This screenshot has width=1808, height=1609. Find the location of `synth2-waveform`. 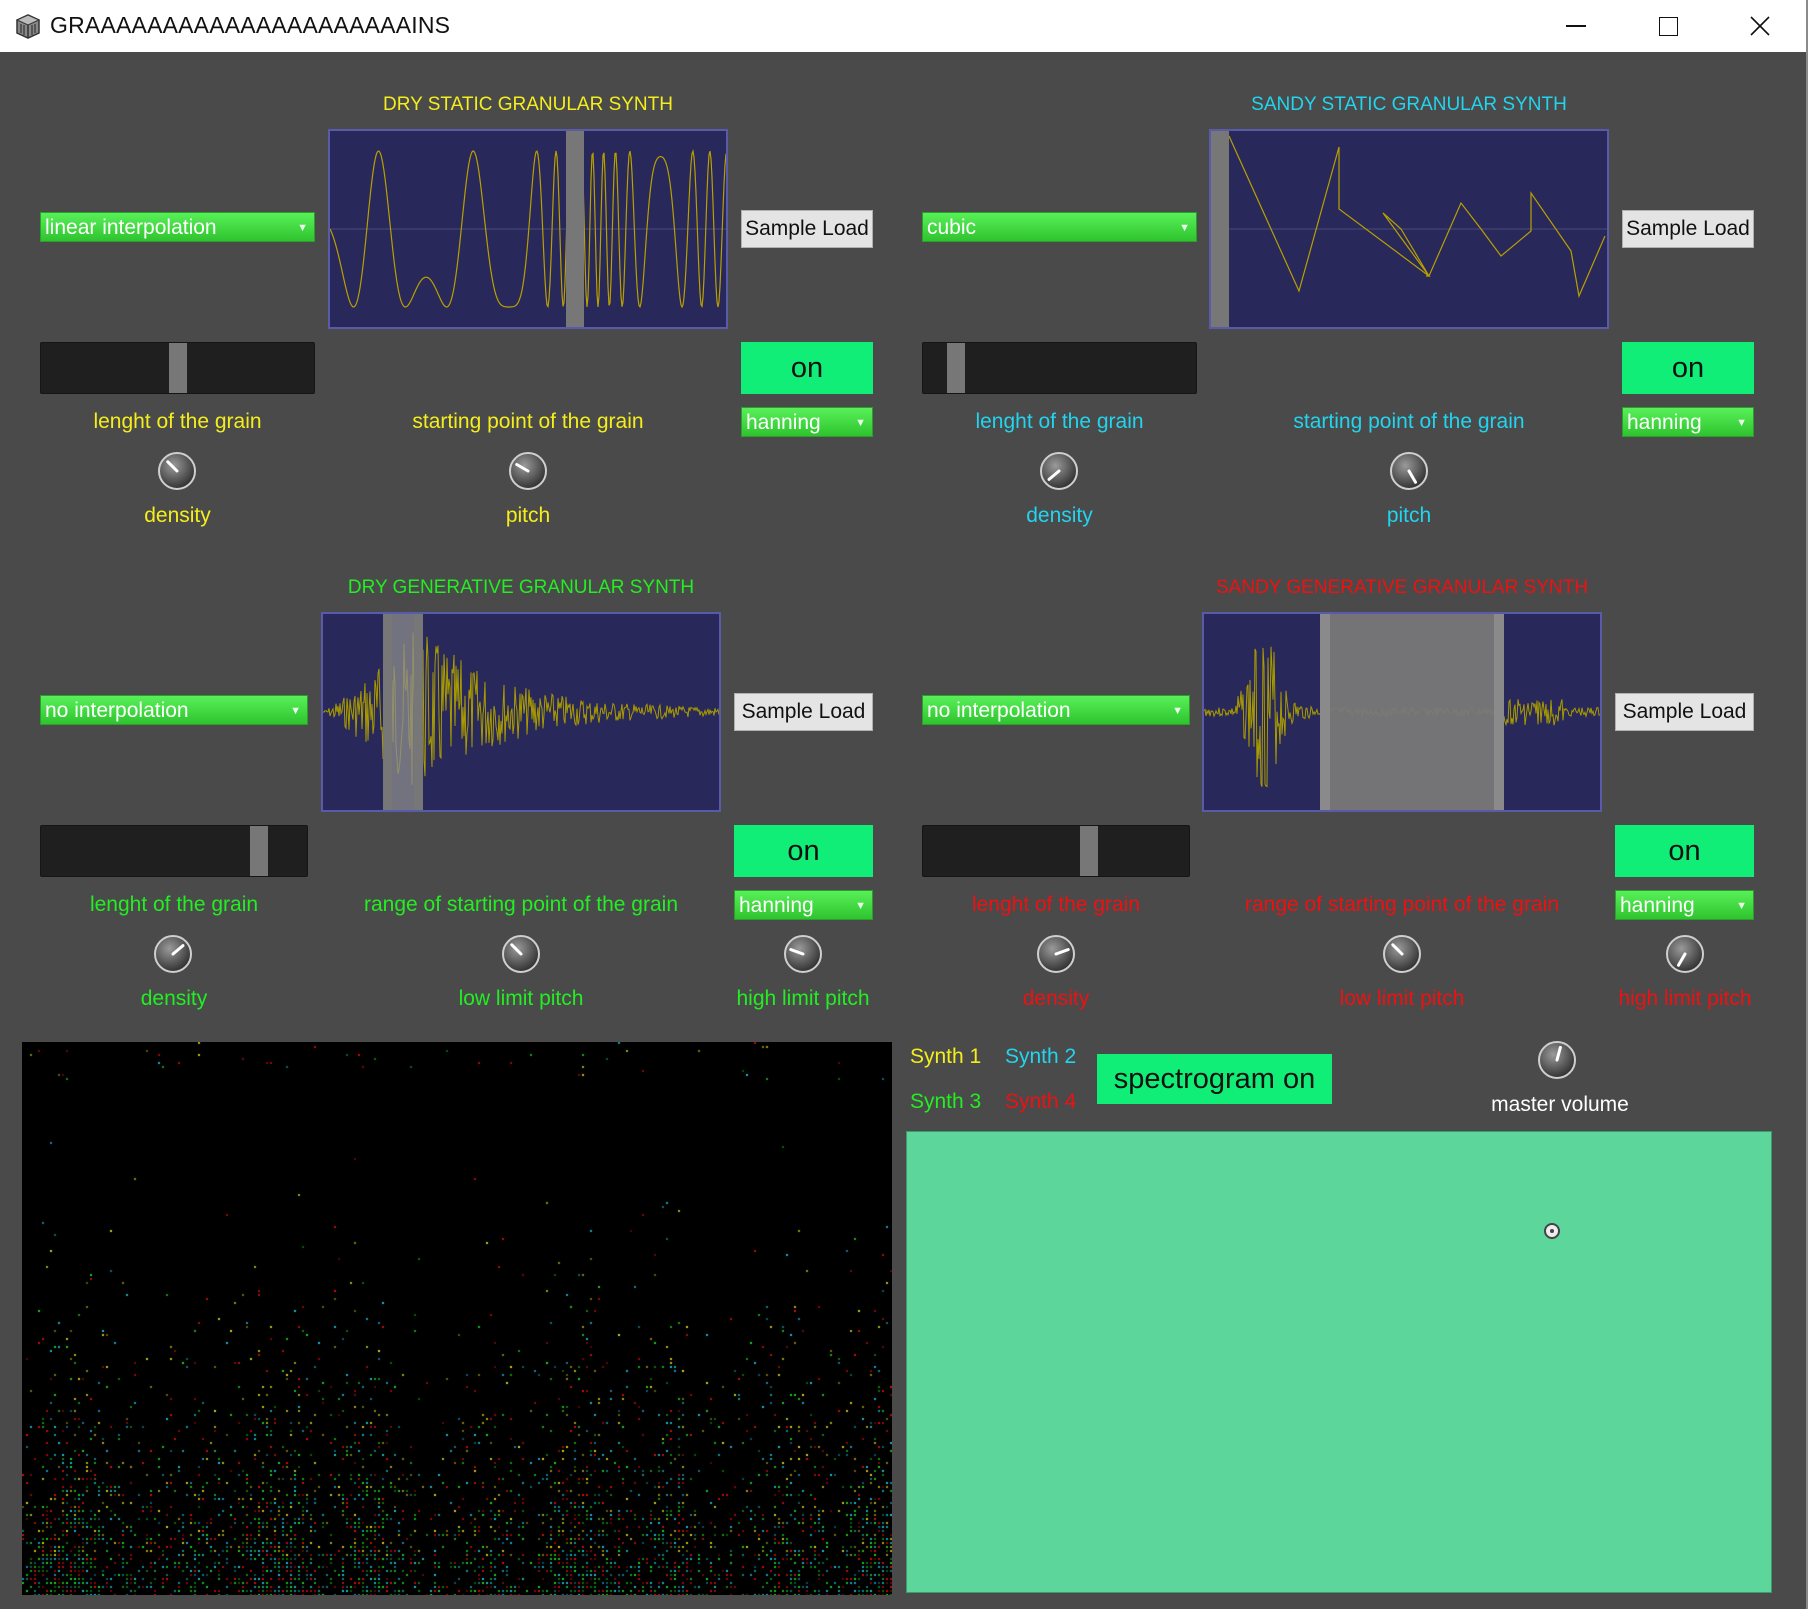

synth2-waveform is located at coordinates (1409, 229).